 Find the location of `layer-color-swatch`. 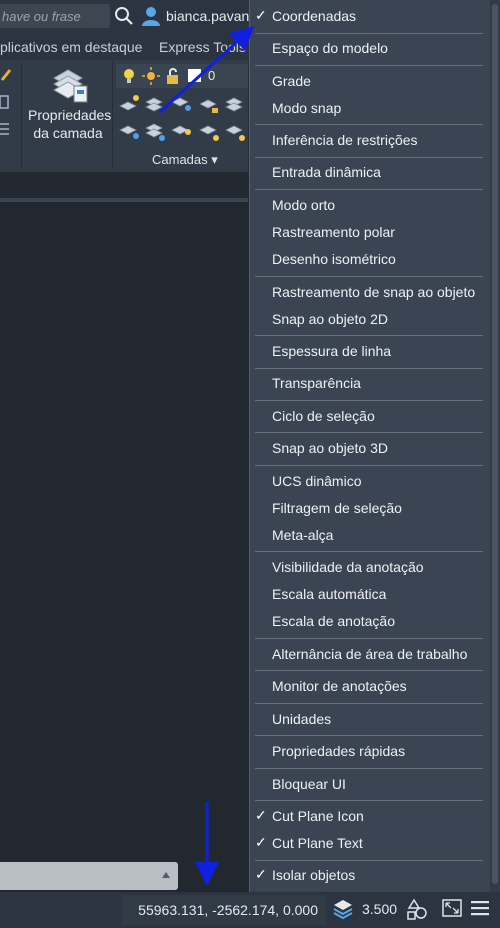

layer-color-swatch is located at coordinates (194, 75).